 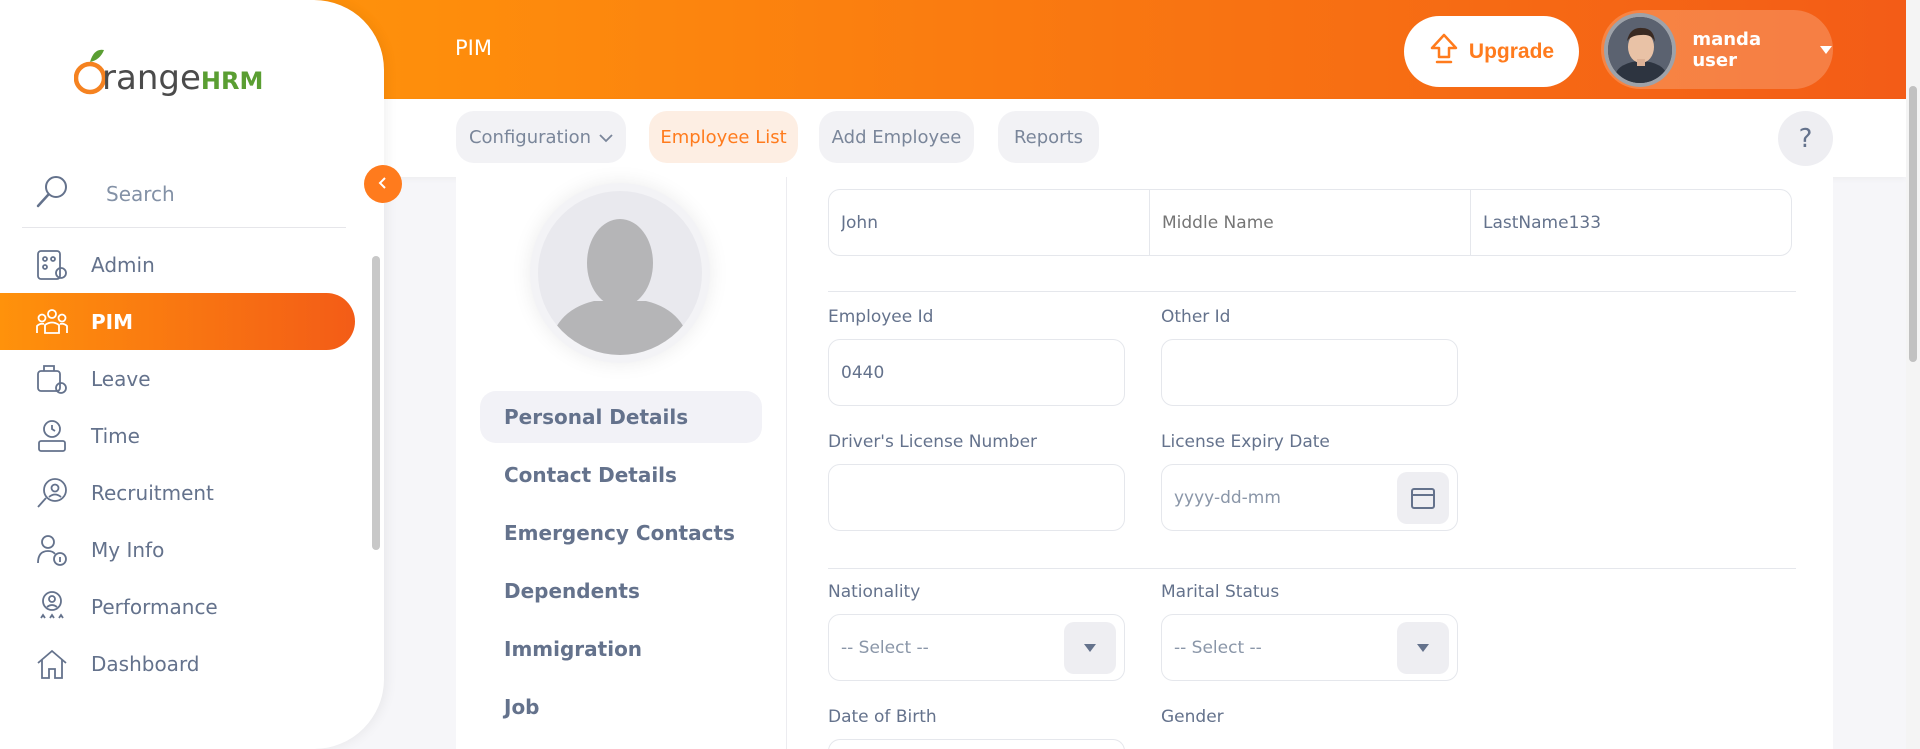 I want to click on subnav-label: Configuration, so click(x=530, y=137).